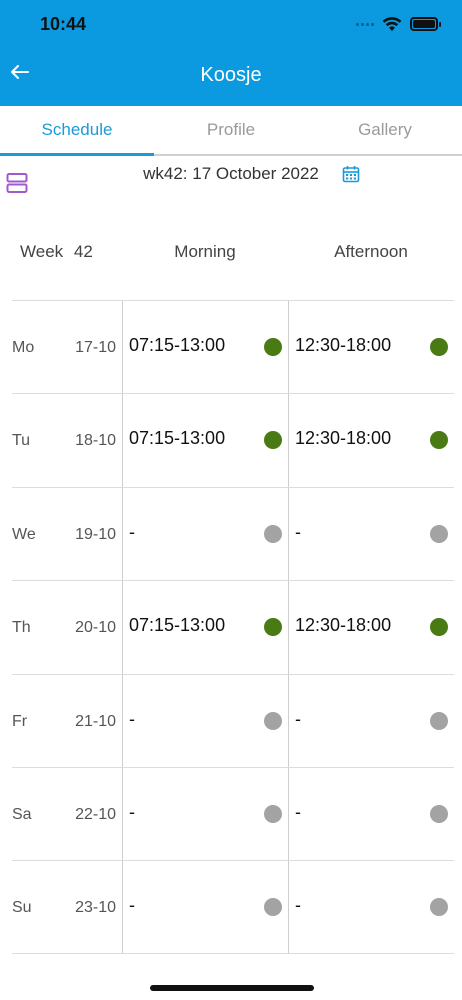 This screenshot has width=462, height=1000. Describe the element at coordinates (231, 75) in the screenshot. I see `page-title: Koosje` at that location.